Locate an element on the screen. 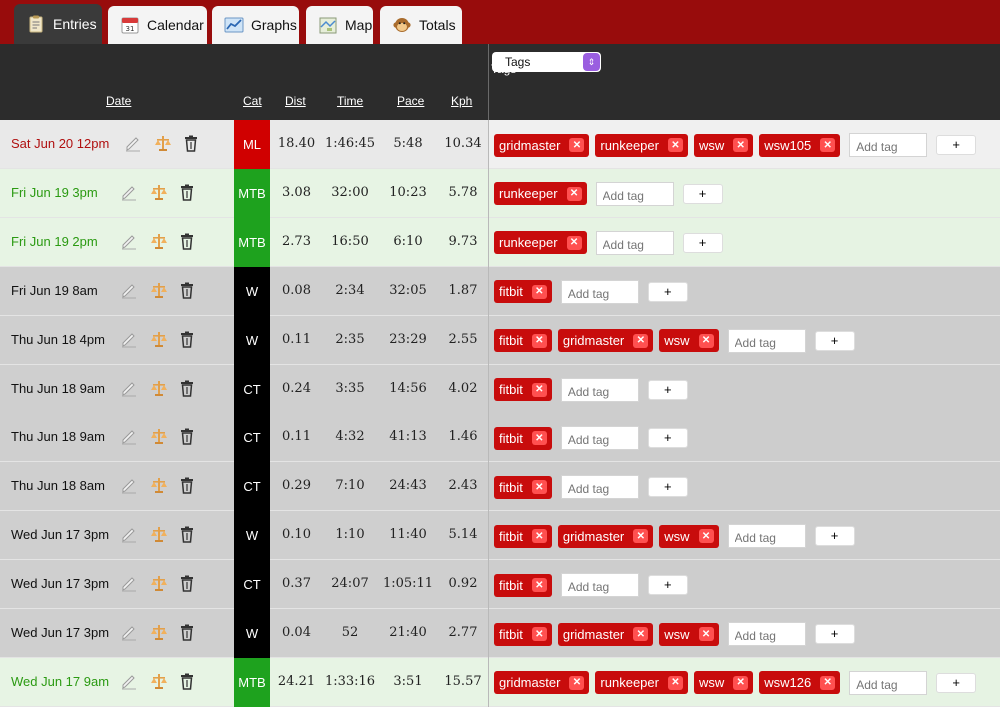 The width and height of the screenshot is (1000, 707). entry-date-link: Fri Jun 19 2pm is located at coordinates (54, 241).